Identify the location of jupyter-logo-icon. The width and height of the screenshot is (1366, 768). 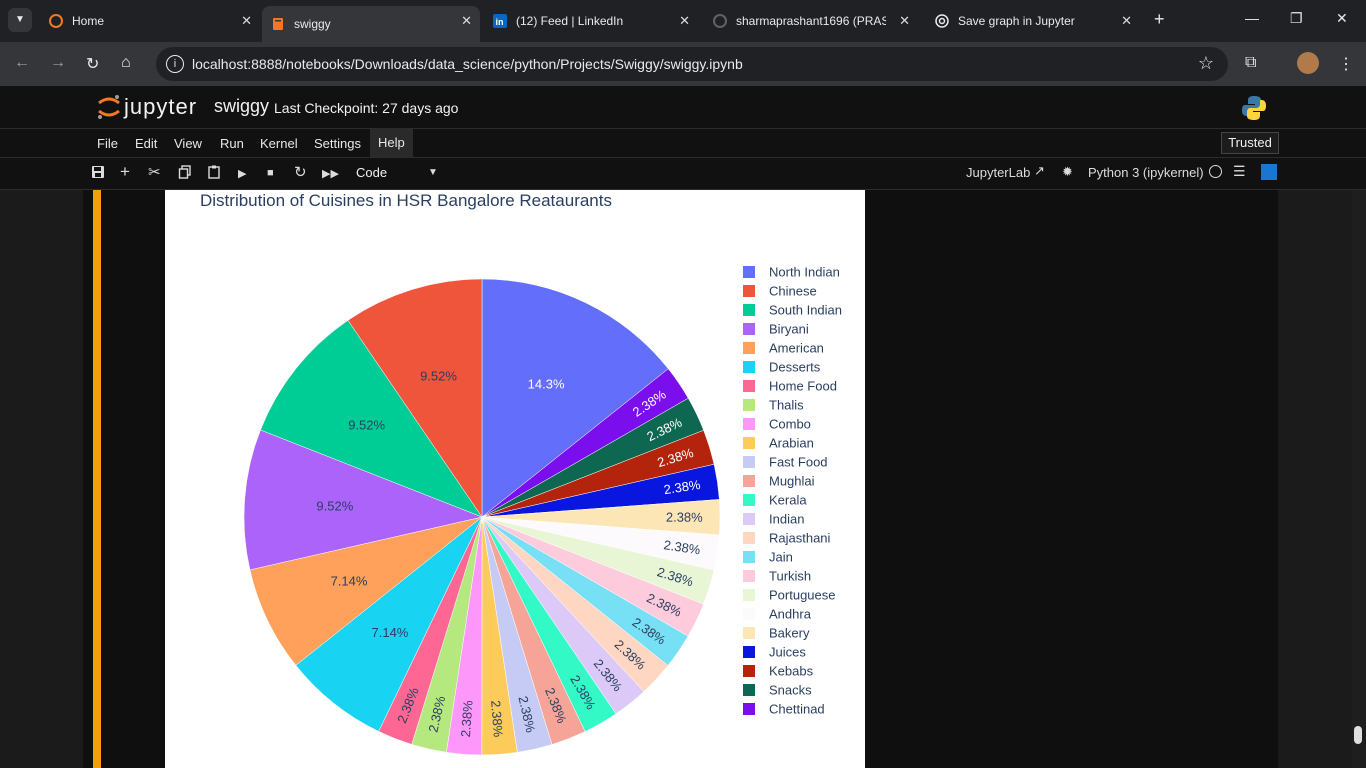
(109, 109).